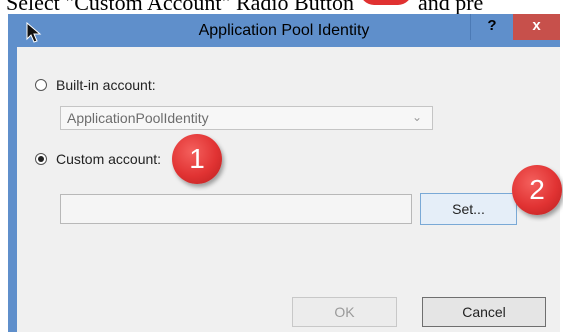 Image resolution: width=563 pixels, height=332 pixels. Describe the element at coordinates (450, 7) in the screenshot. I see `caption-trail-text: and pre` at that location.